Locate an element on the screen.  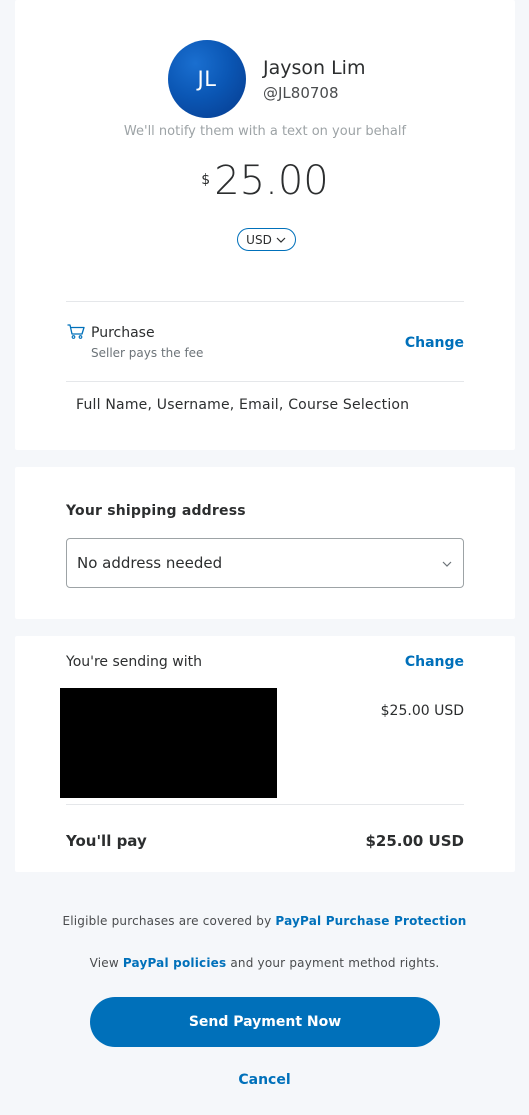
send-payment-button: Send Payment Now is located at coordinates (265, 1022).